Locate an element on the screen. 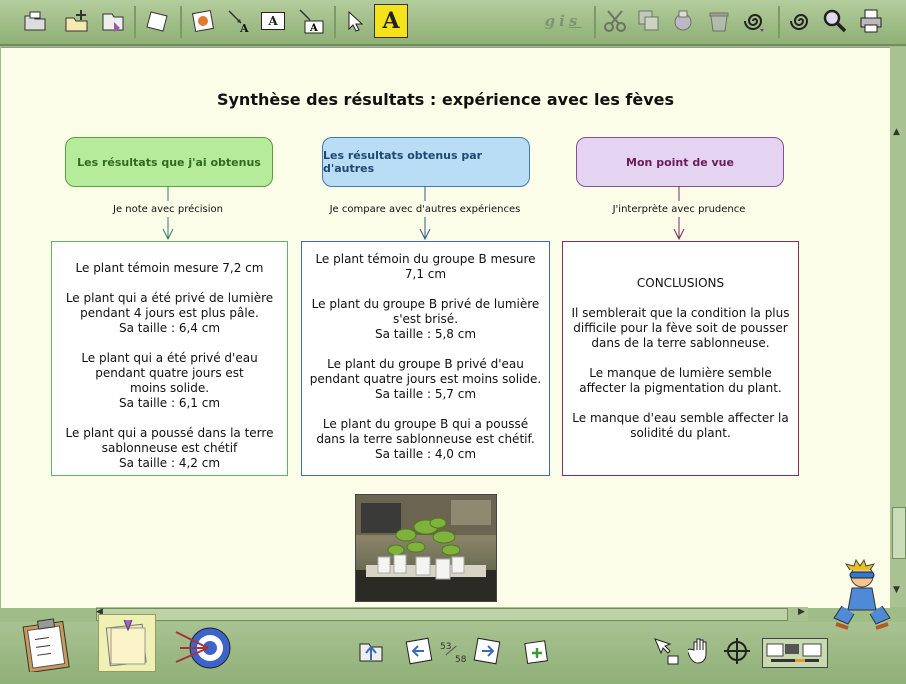 The height and width of the screenshot is (684, 906). textbox-icon: A is located at coordinates (273, 21).